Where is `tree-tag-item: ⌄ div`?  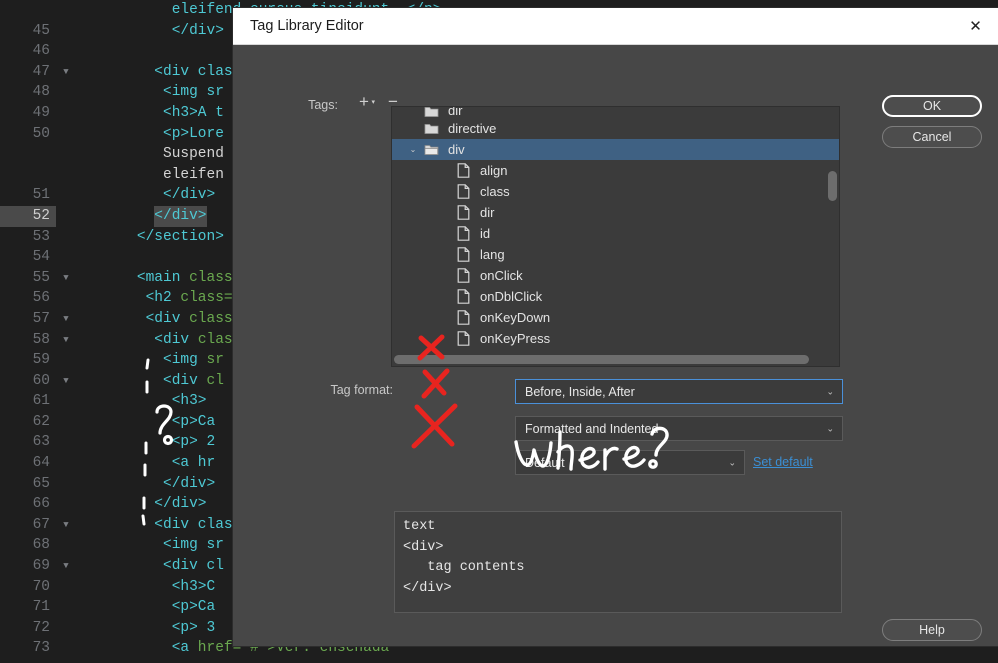
tree-tag-item: ⌄ div is located at coordinates (615, 149).